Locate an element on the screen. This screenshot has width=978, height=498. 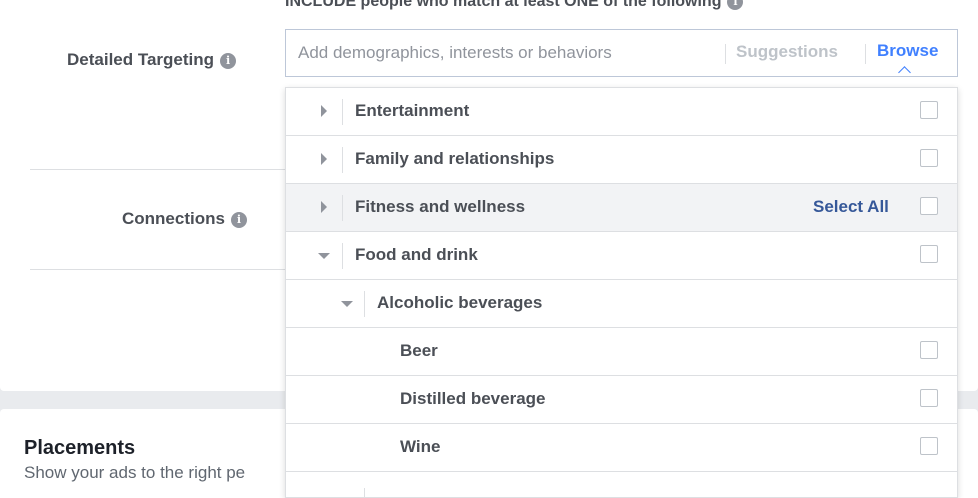
row-label: Alcoholic beverages is located at coordinates (460, 302).